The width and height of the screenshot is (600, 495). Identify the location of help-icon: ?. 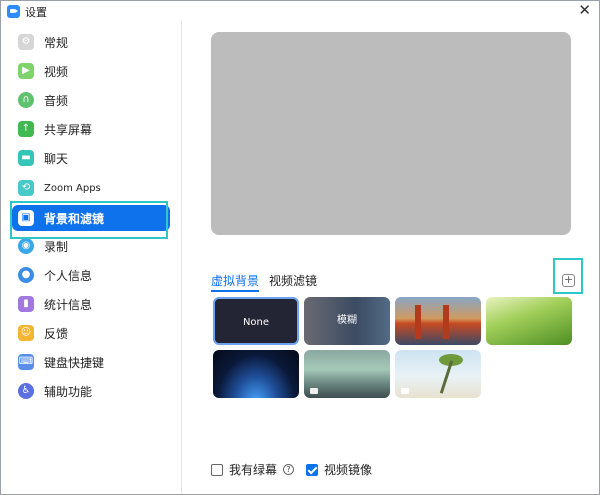
(289, 469).